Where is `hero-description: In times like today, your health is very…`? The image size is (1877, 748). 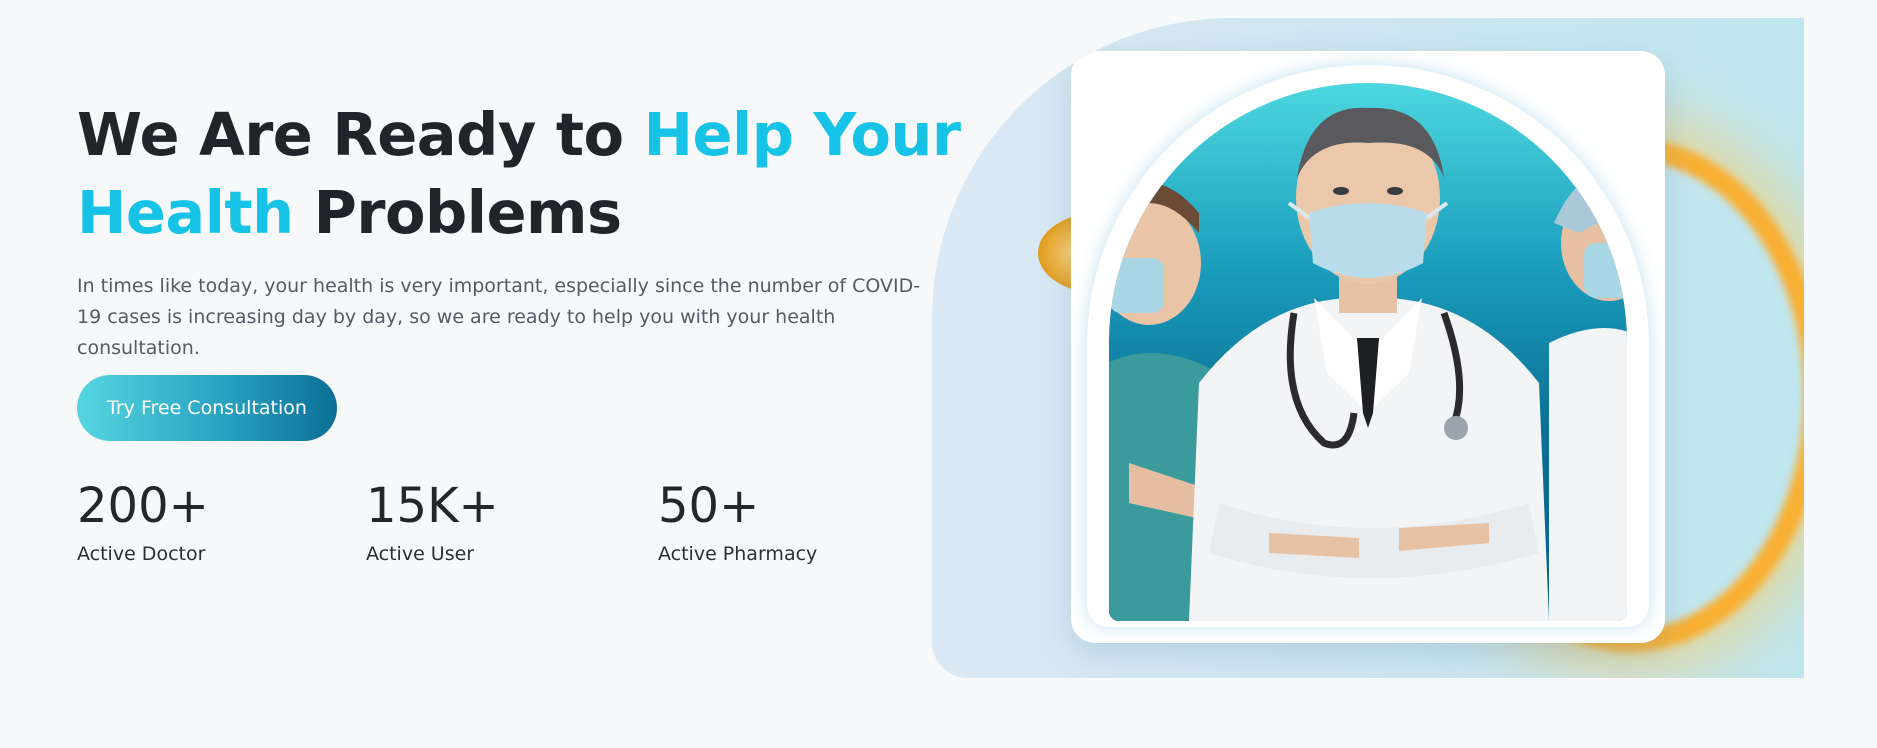 hero-description: In times like today, your health is very… is located at coordinates (499, 317).